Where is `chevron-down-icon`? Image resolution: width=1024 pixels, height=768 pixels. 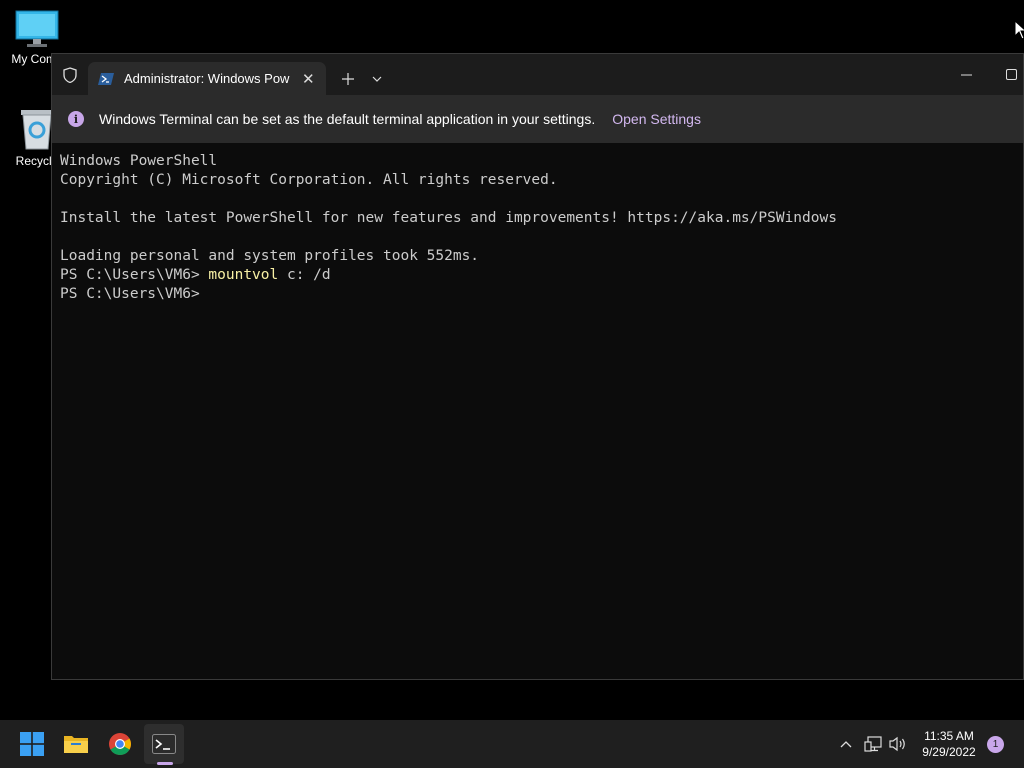 chevron-down-icon is located at coordinates (377, 79).